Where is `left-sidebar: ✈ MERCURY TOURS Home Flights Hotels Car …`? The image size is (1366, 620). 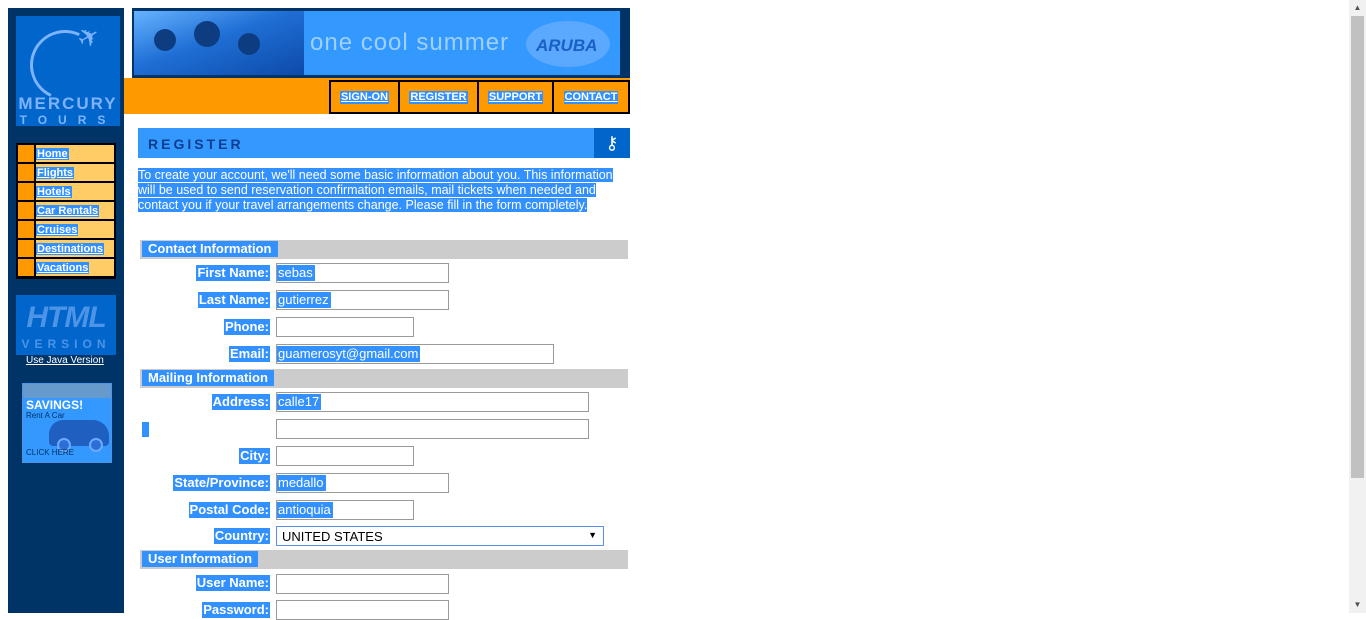 left-sidebar: ✈ MERCURY TOURS Home Flights Hotels Car … is located at coordinates (66, 310).